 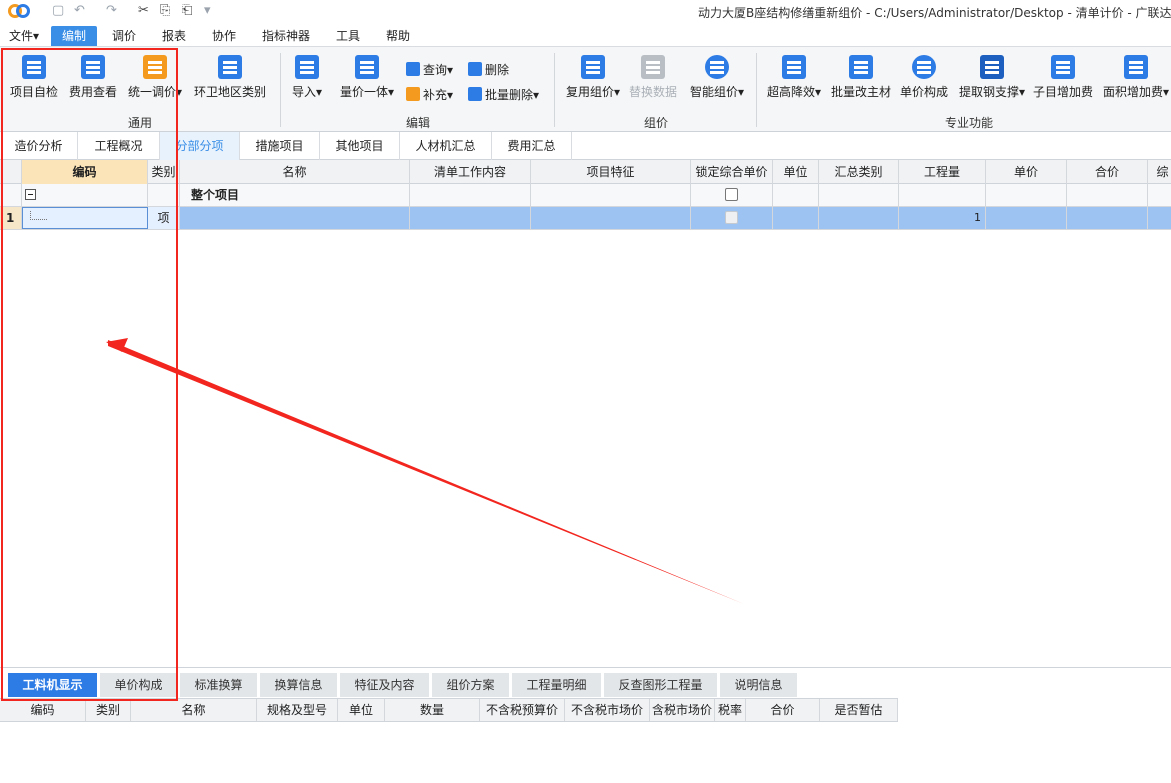 I want to click on column-header-name: 名称, so click(x=295, y=172).